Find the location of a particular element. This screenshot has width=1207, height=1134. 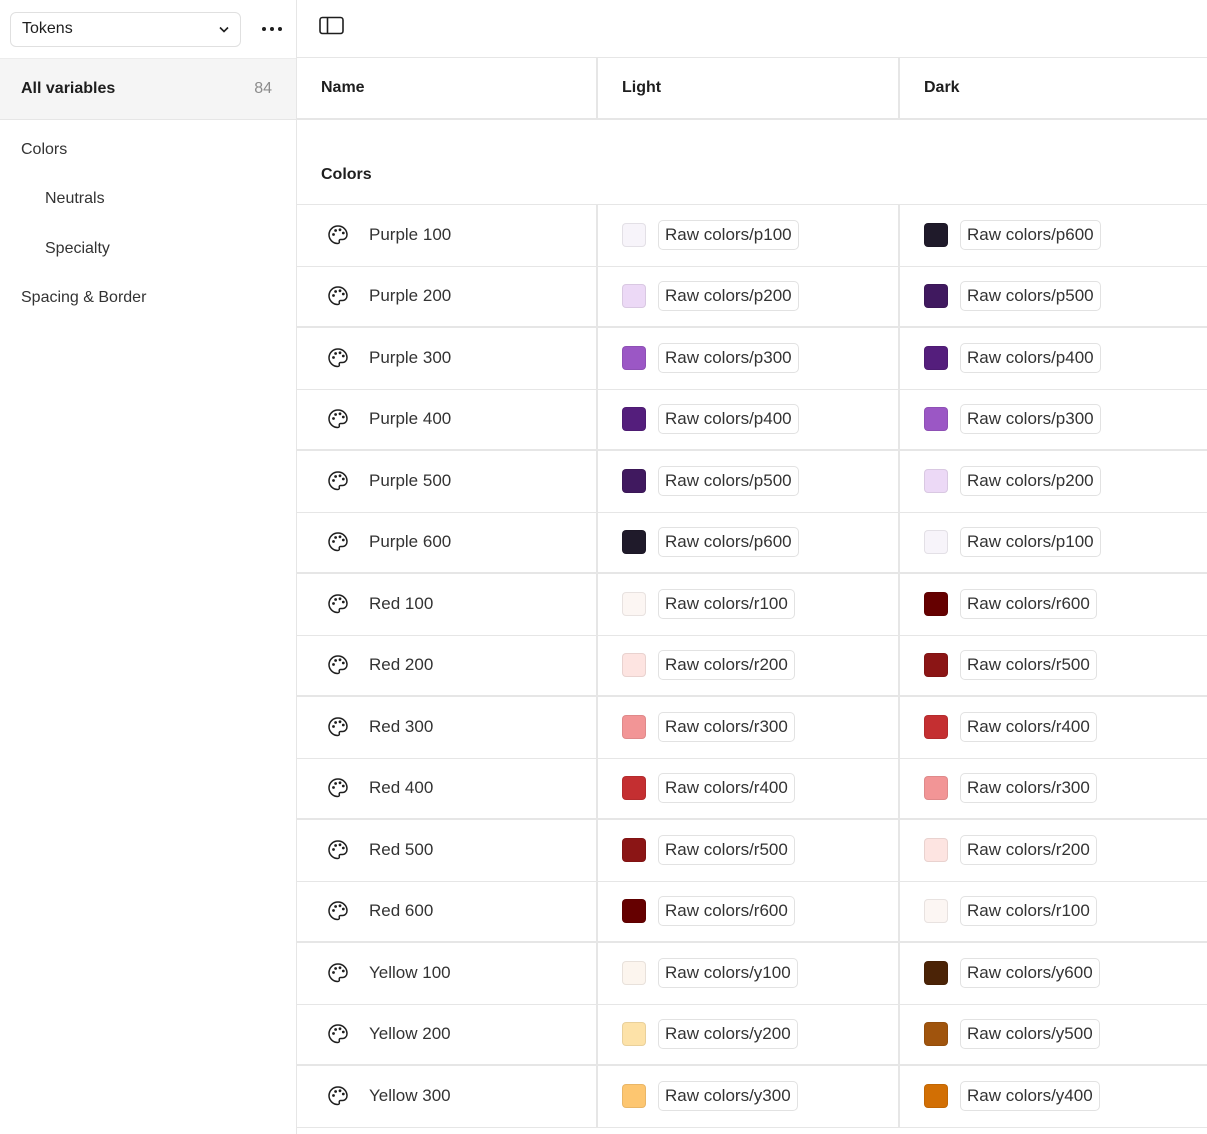

light-value-cell: Raw colors/y300 is located at coordinates (749, 1096).